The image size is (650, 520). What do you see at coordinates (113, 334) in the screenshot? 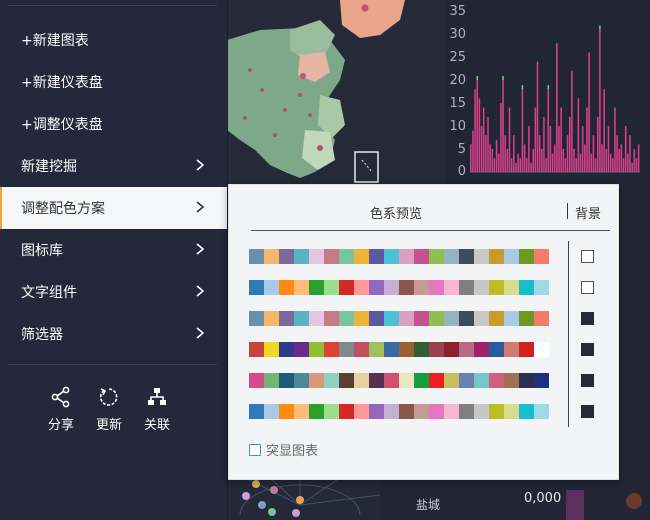
I see `menu-item-filter: 筛选器` at bounding box center [113, 334].